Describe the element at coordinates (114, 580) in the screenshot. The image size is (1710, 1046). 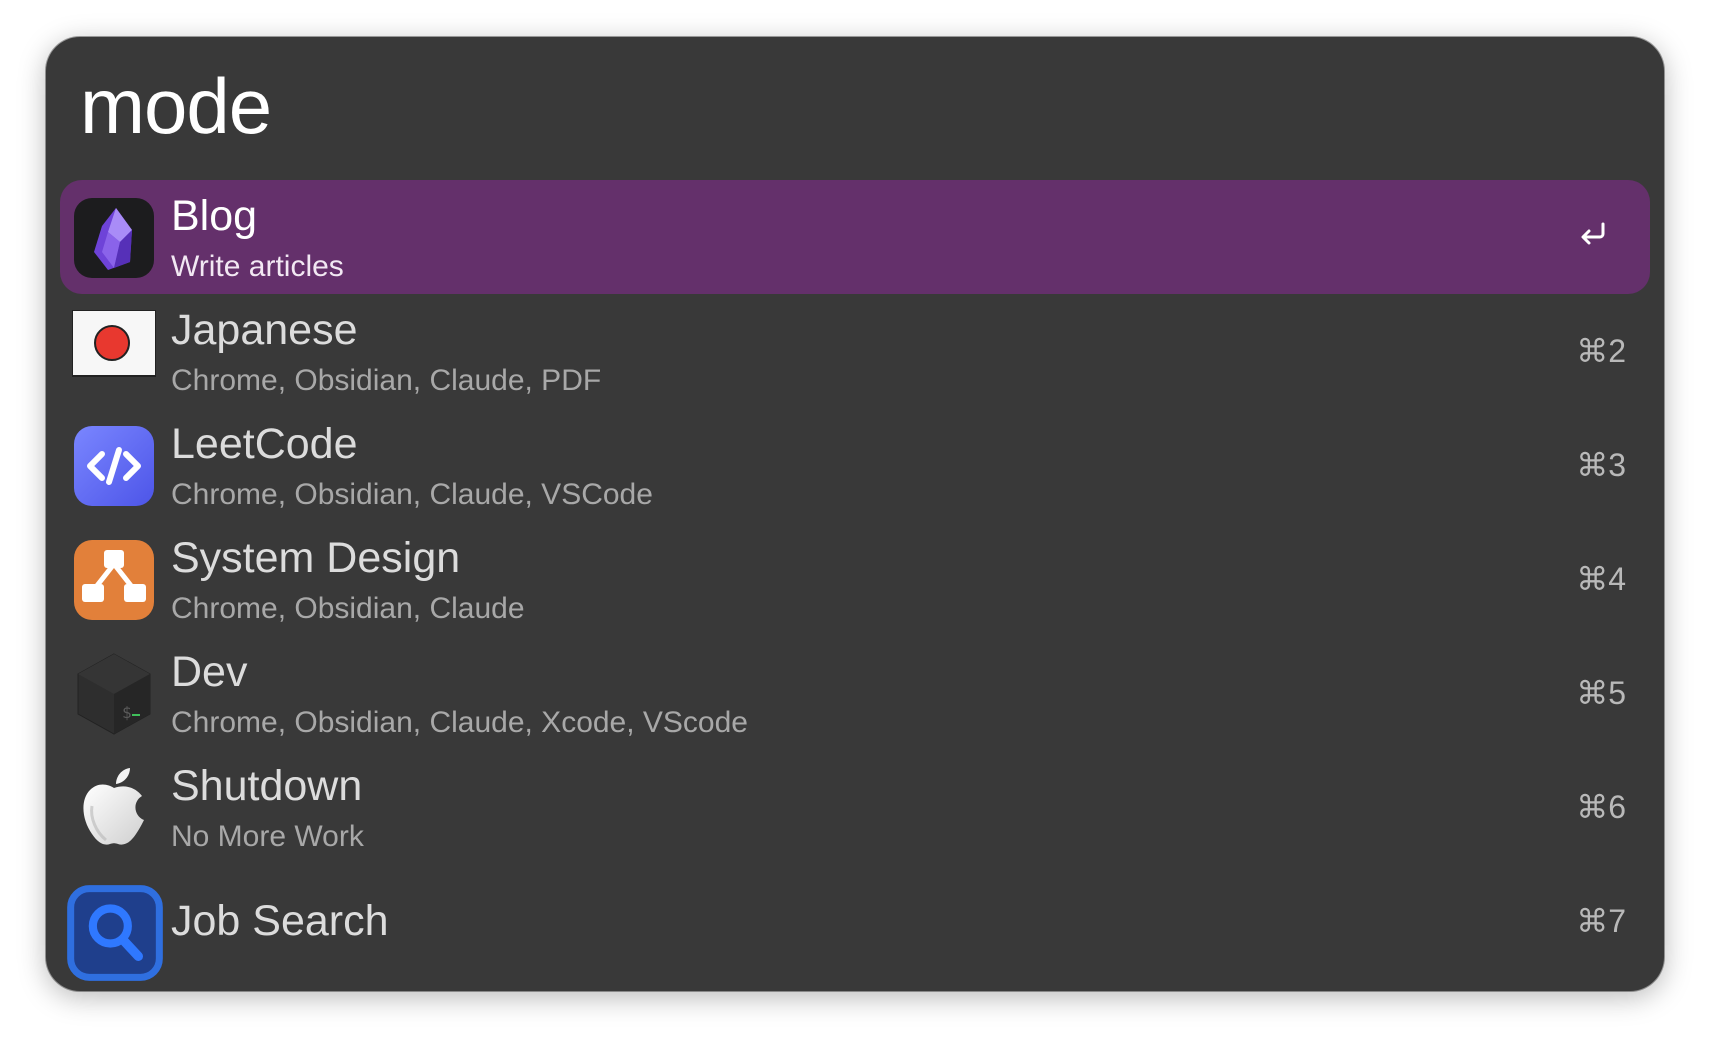
I see `diagram-icon` at that location.